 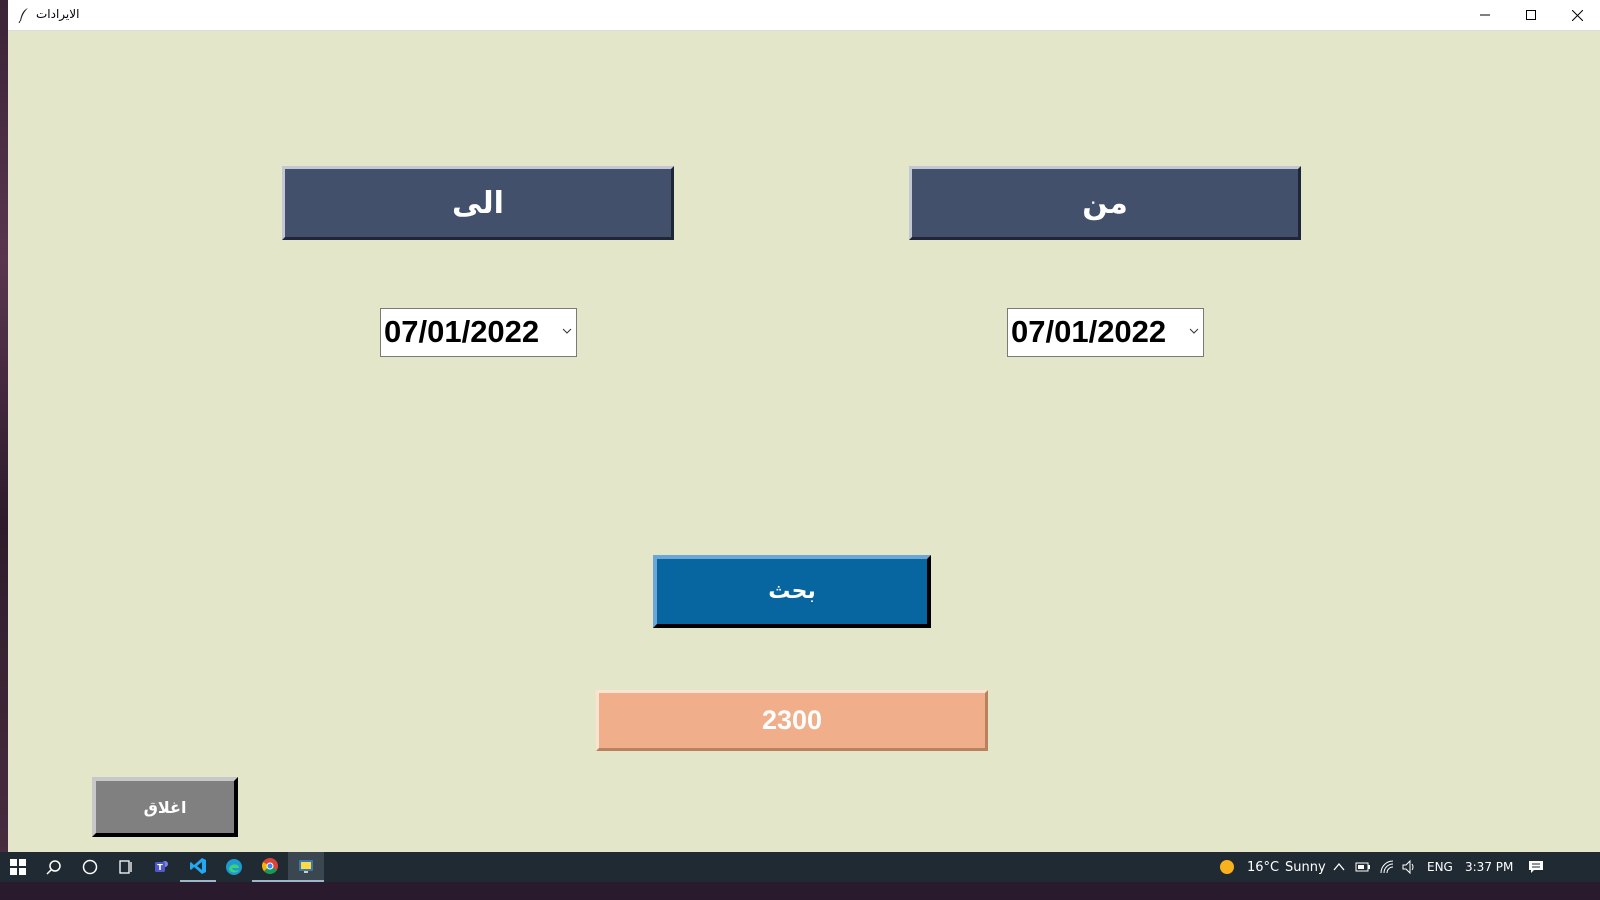 What do you see at coordinates (90, 867) in the screenshot?
I see `cortana-icon` at bounding box center [90, 867].